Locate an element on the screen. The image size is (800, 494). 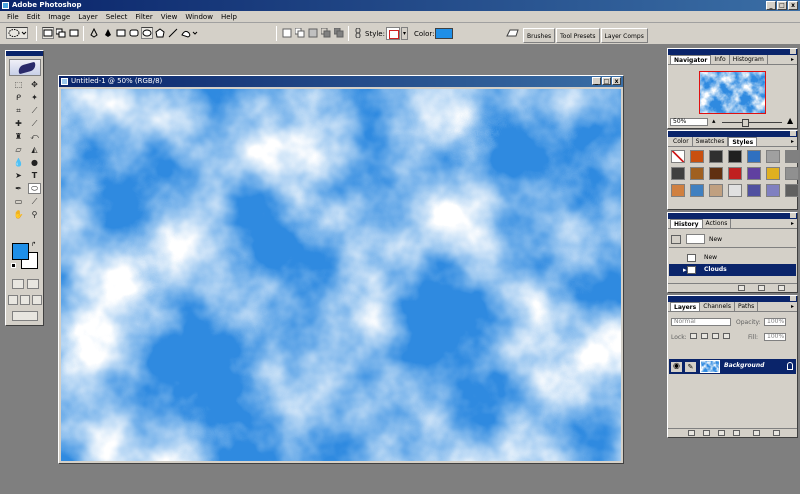
standard-mode-button is located at coordinates (18, 284).